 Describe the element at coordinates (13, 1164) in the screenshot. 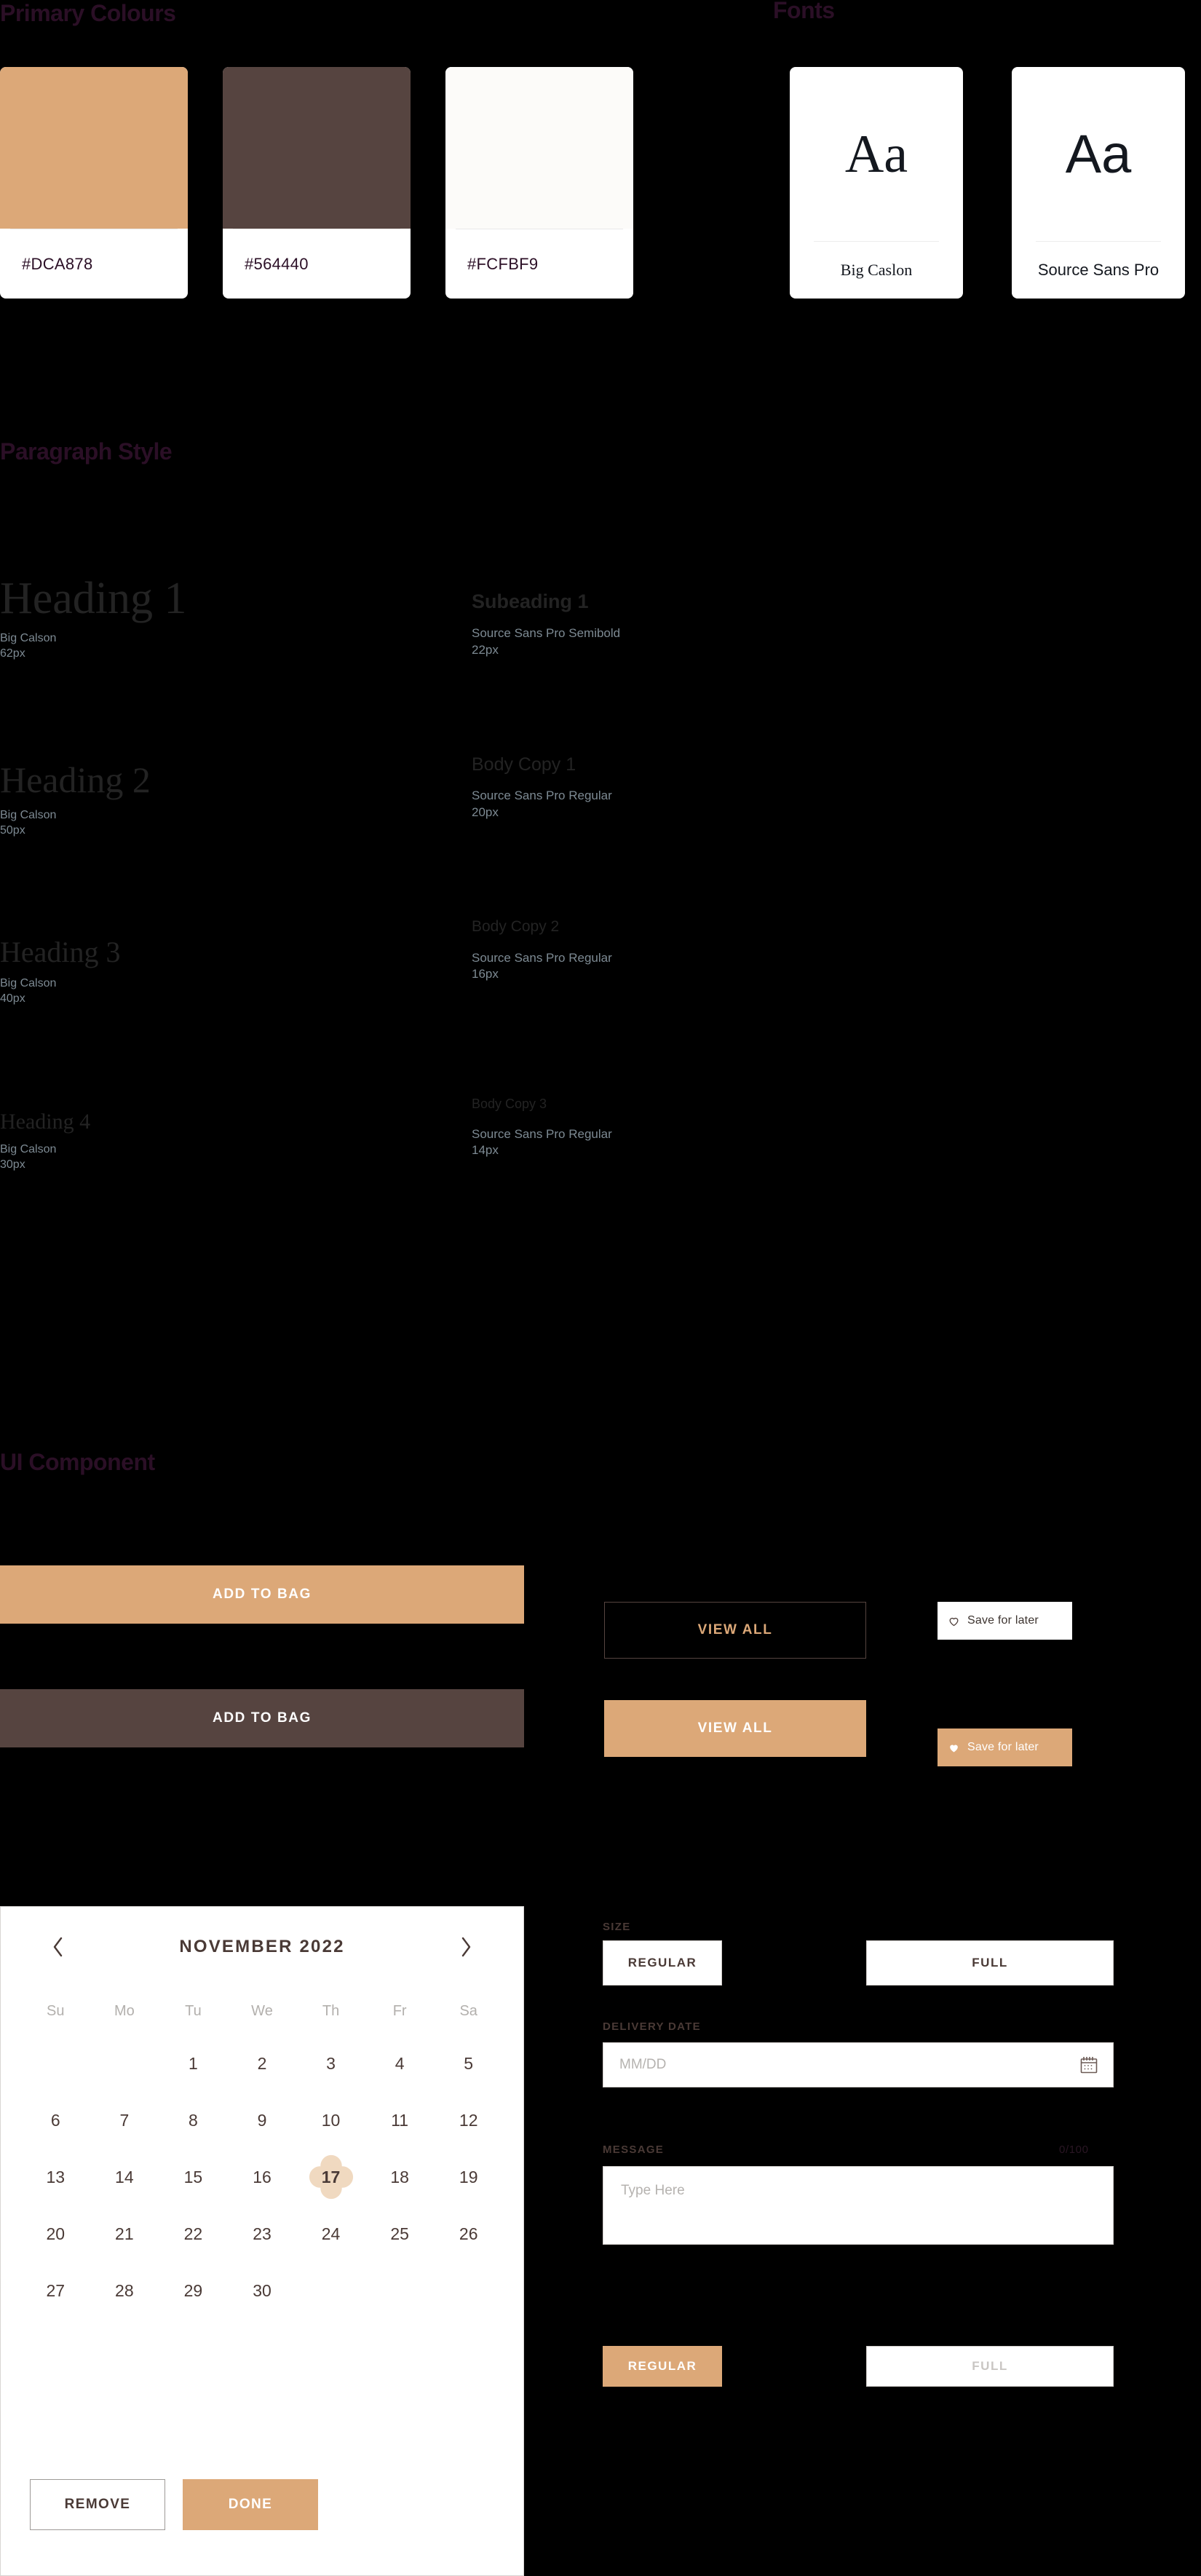

I see `type-size: 30px` at that location.